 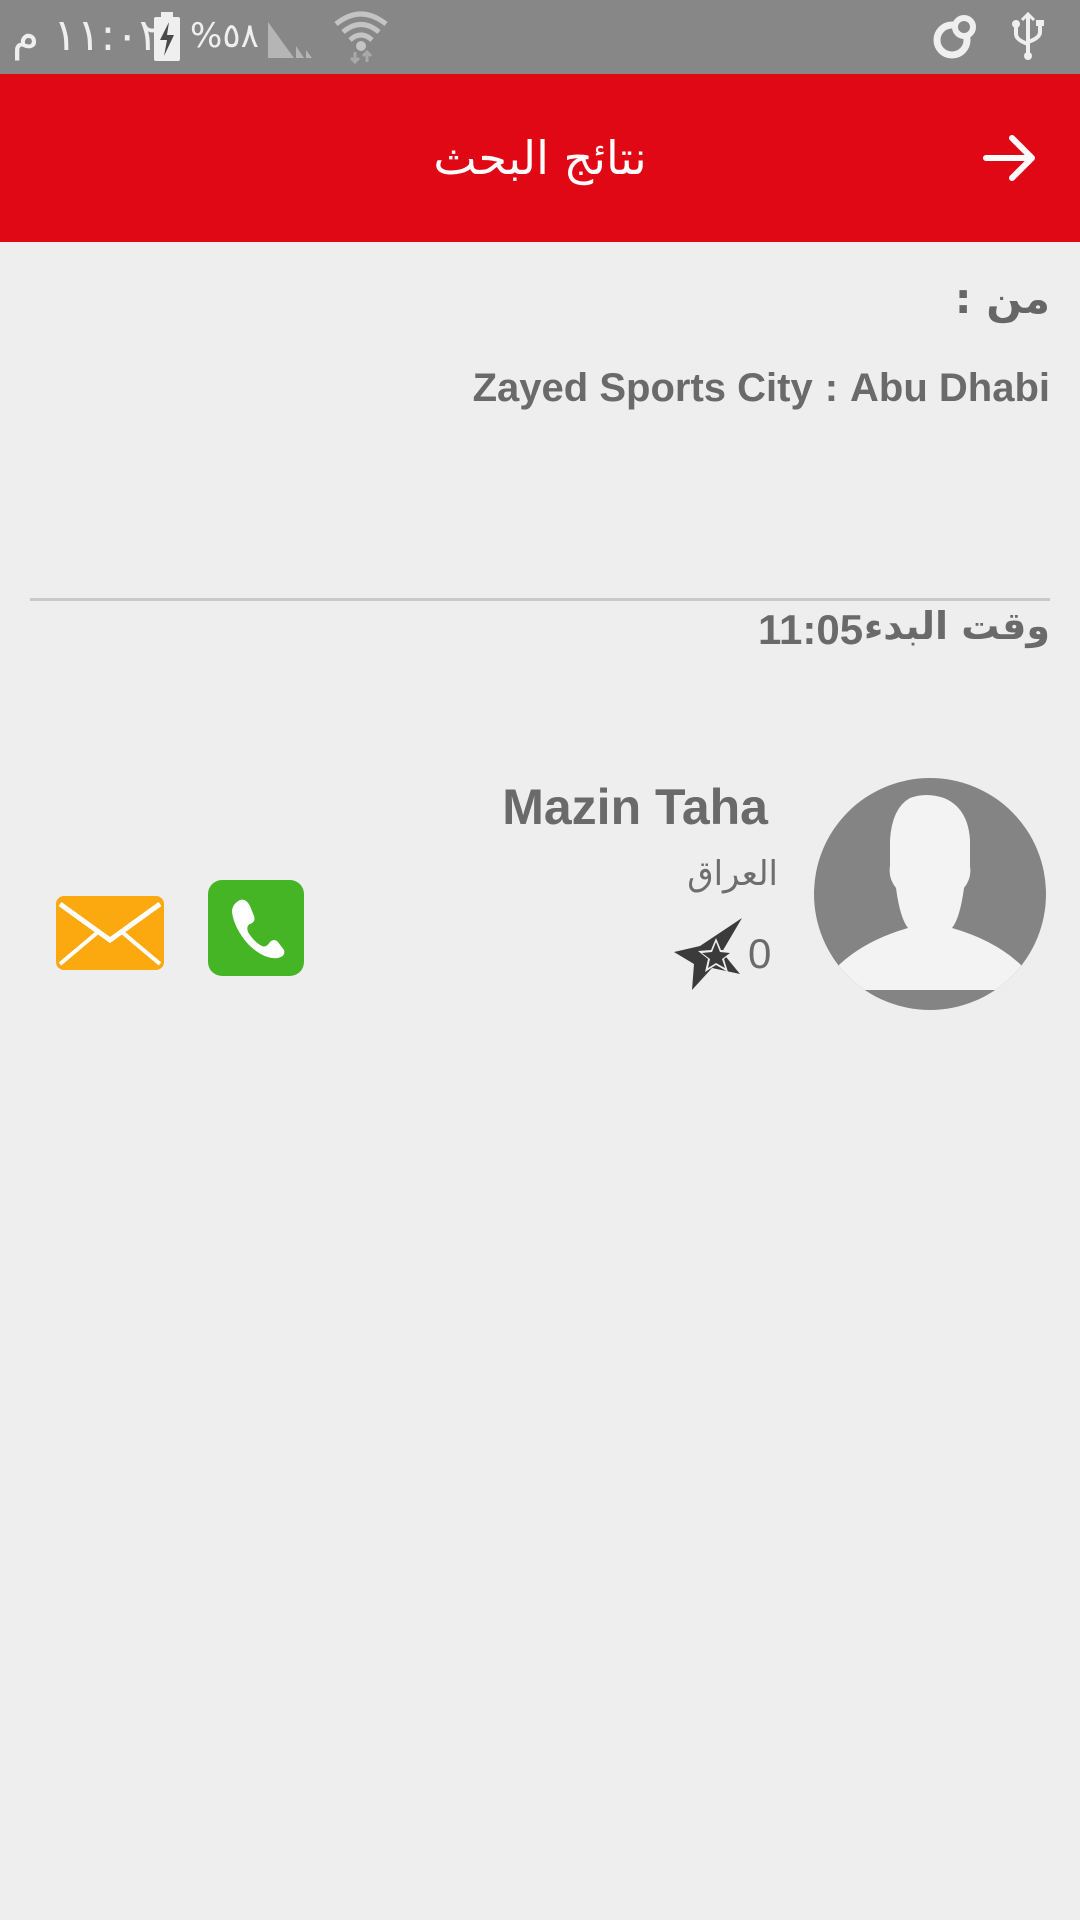 What do you see at coordinates (642, 388) in the screenshot?
I see `from-place: Zayed Sports City` at bounding box center [642, 388].